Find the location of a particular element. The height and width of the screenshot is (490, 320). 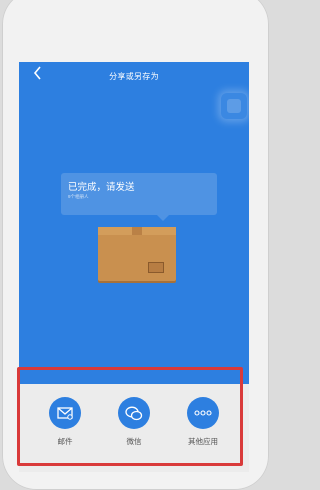

wechat-icon-circle is located at coordinates (134, 413).